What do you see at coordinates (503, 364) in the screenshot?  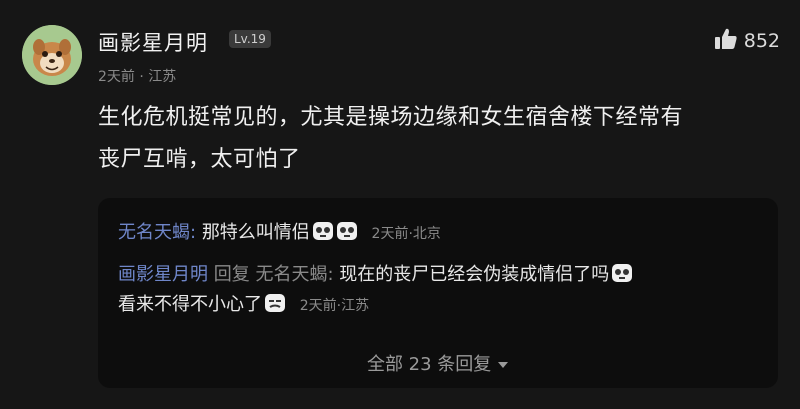 I see `caret-down-icon` at bounding box center [503, 364].